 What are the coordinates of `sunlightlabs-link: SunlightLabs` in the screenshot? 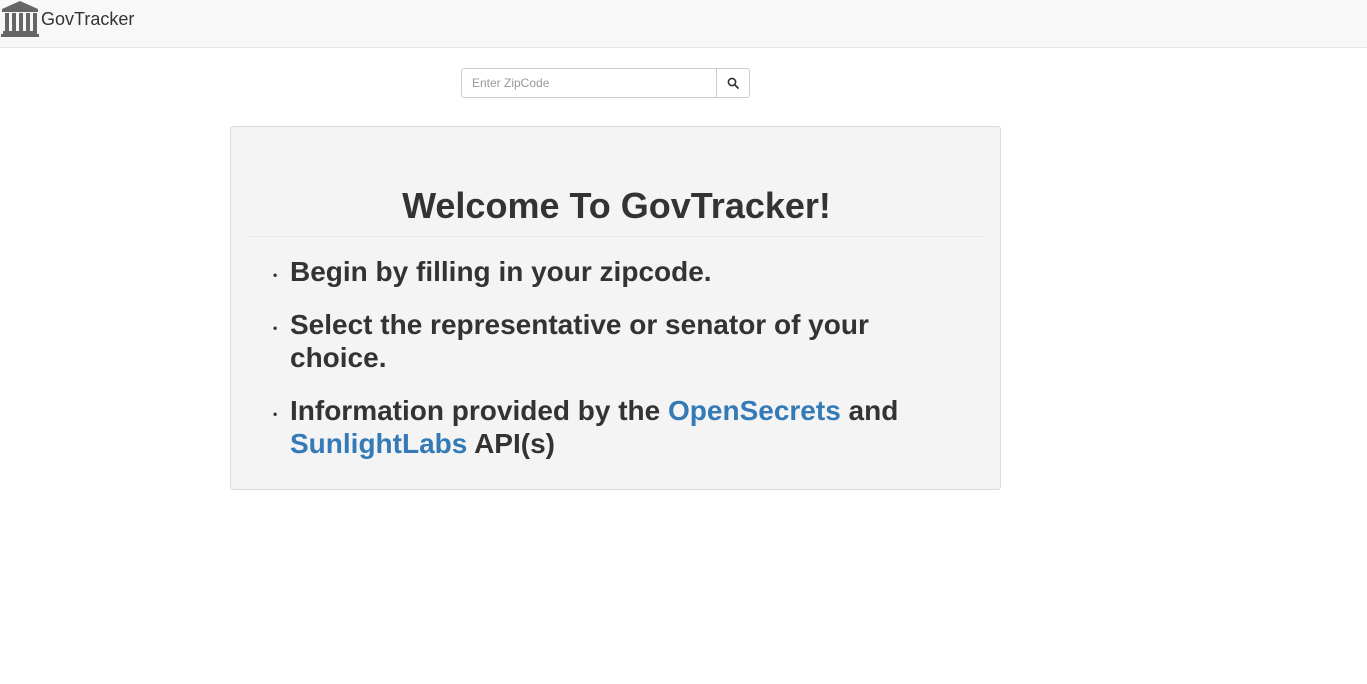 It's located at (378, 443).